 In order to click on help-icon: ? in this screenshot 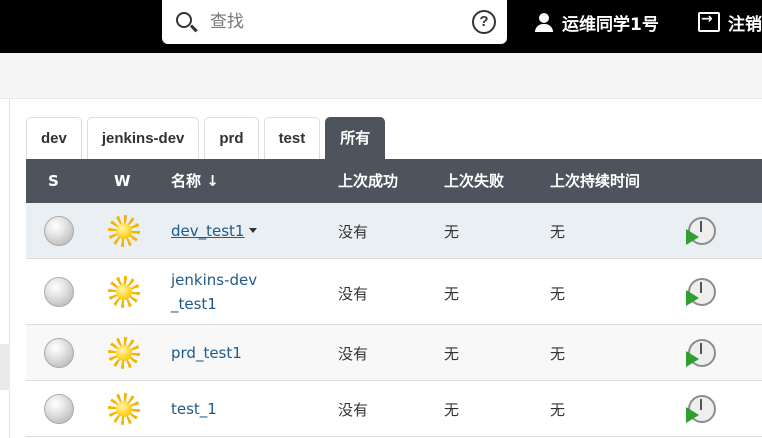, I will do `click(484, 22)`.